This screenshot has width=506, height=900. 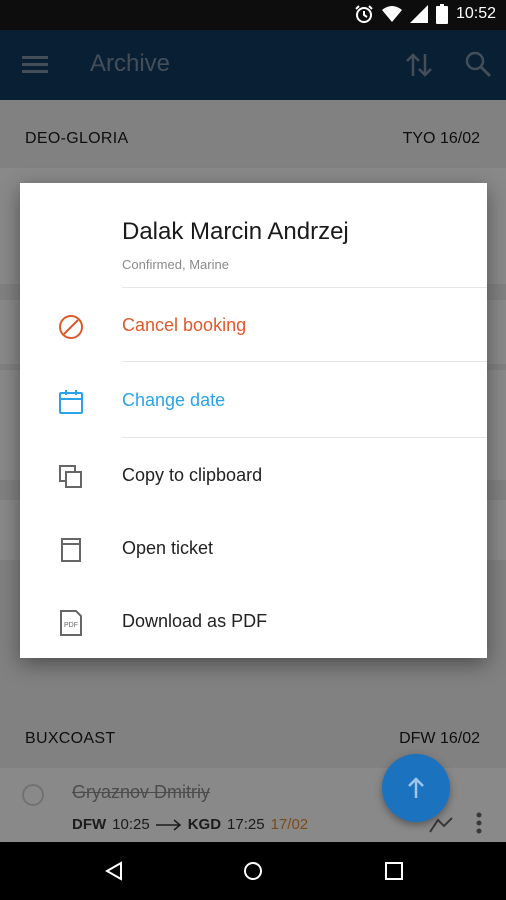 What do you see at coordinates (168, 548) in the screenshot?
I see `action-label: Open ticket` at bounding box center [168, 548].